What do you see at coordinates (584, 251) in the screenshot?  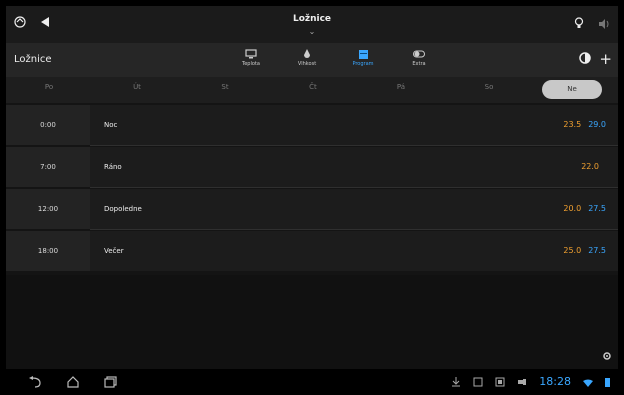 I see `row-temps: 25.0 27.5` at bounding box center [584, 251].